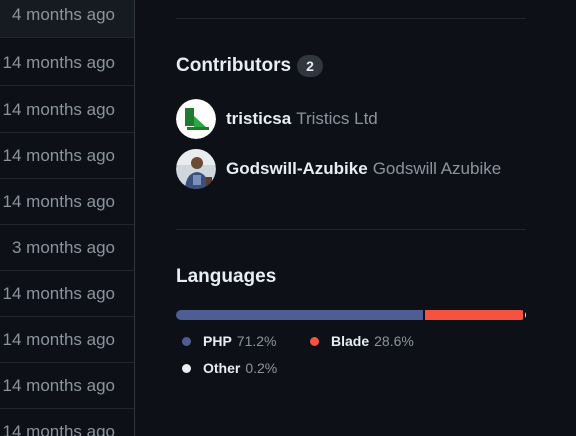 This screenshot has height=436, width=576. I want to click on language-percent: 28.6%, so click(394, 341).